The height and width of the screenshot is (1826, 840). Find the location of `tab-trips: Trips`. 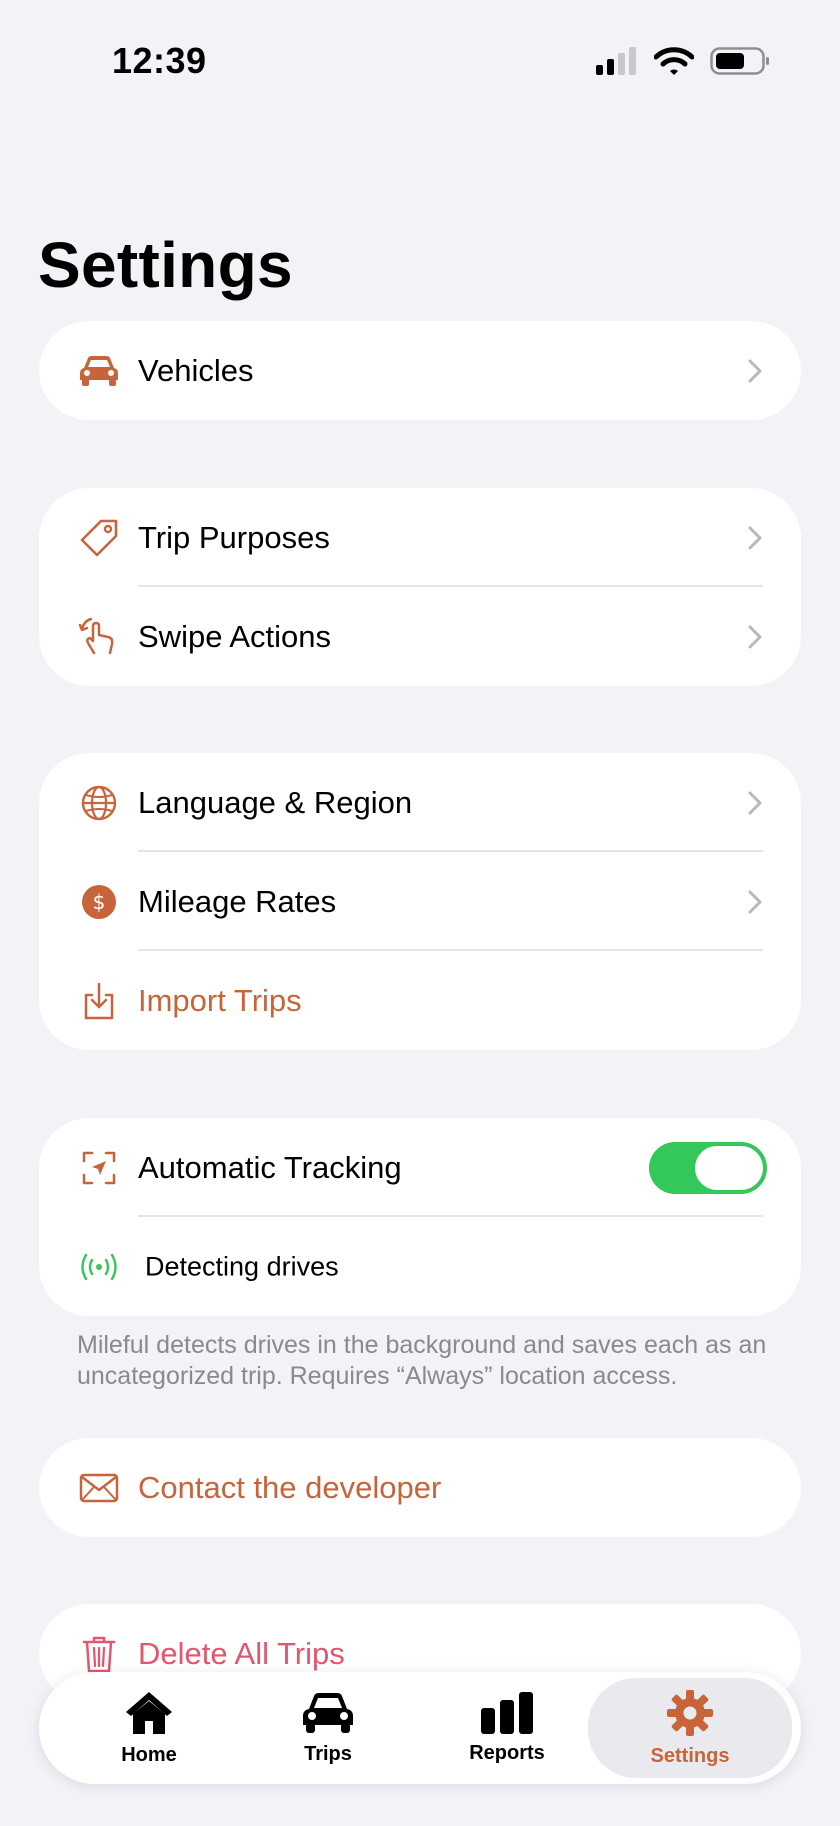

tab-trips: Trips is located at coordinates (328, 1728).